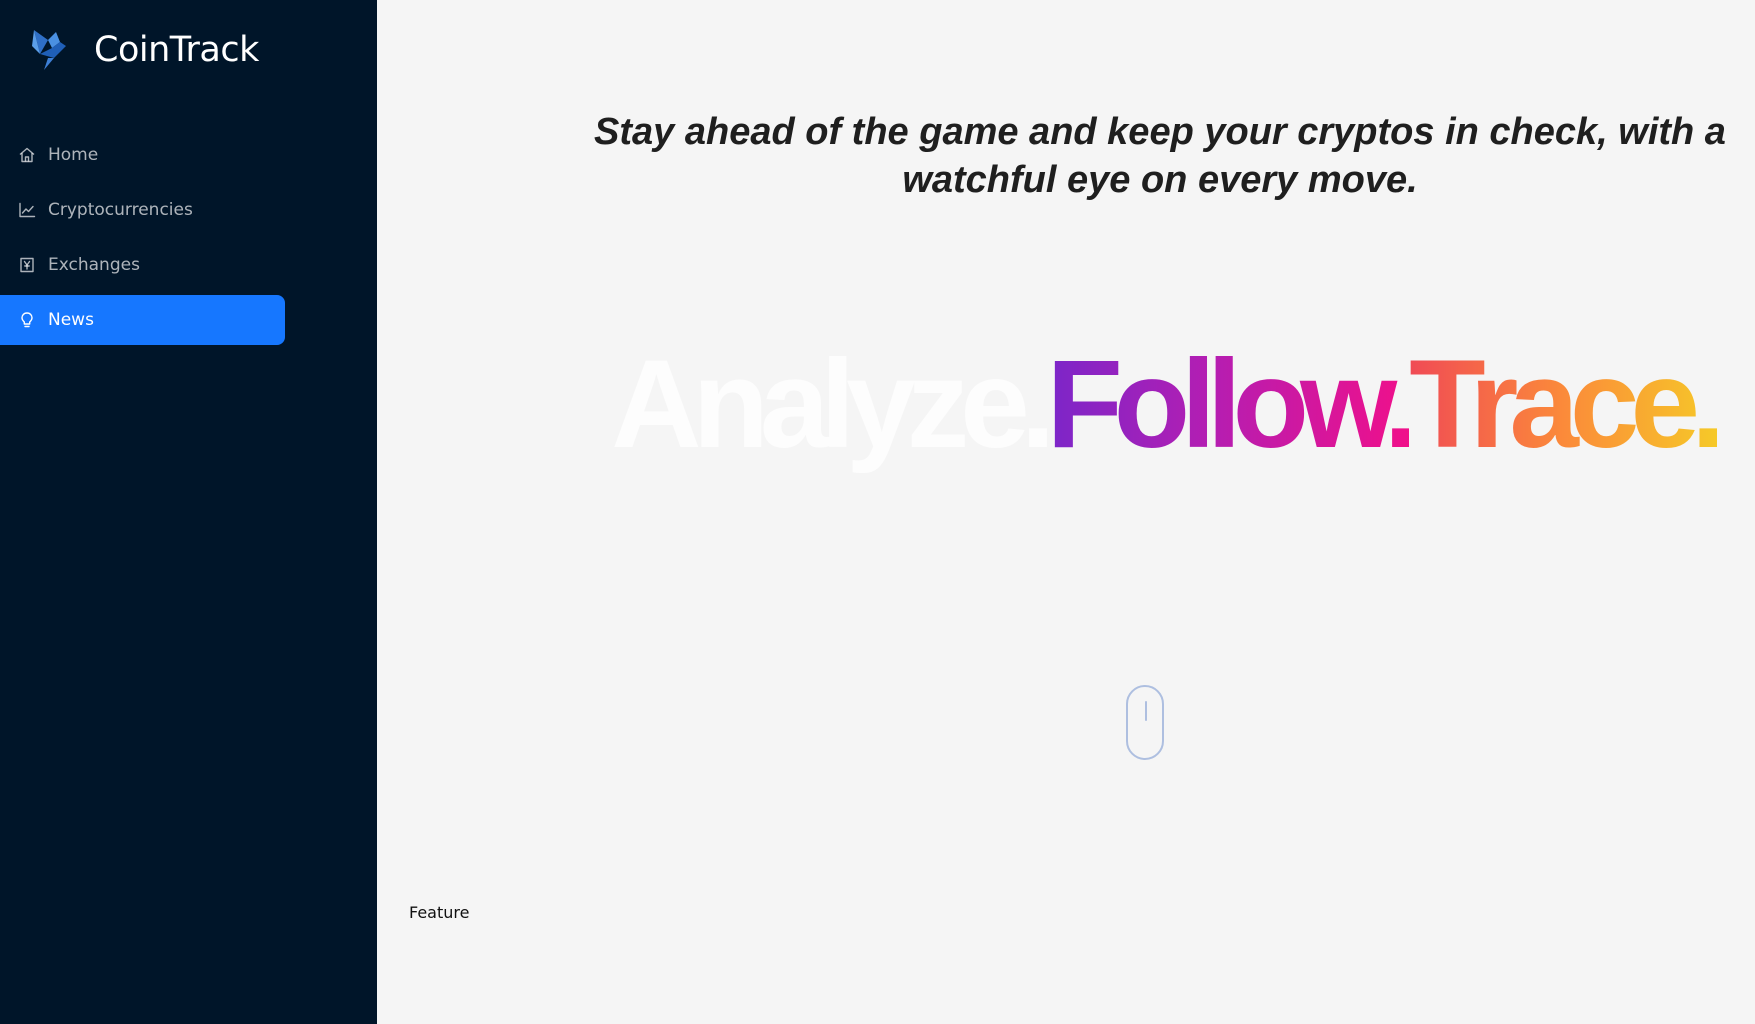  Describe the element at coordinates (833, 404) in the screenshot. I see `hero-word-analyze: Analyze.` at that location.